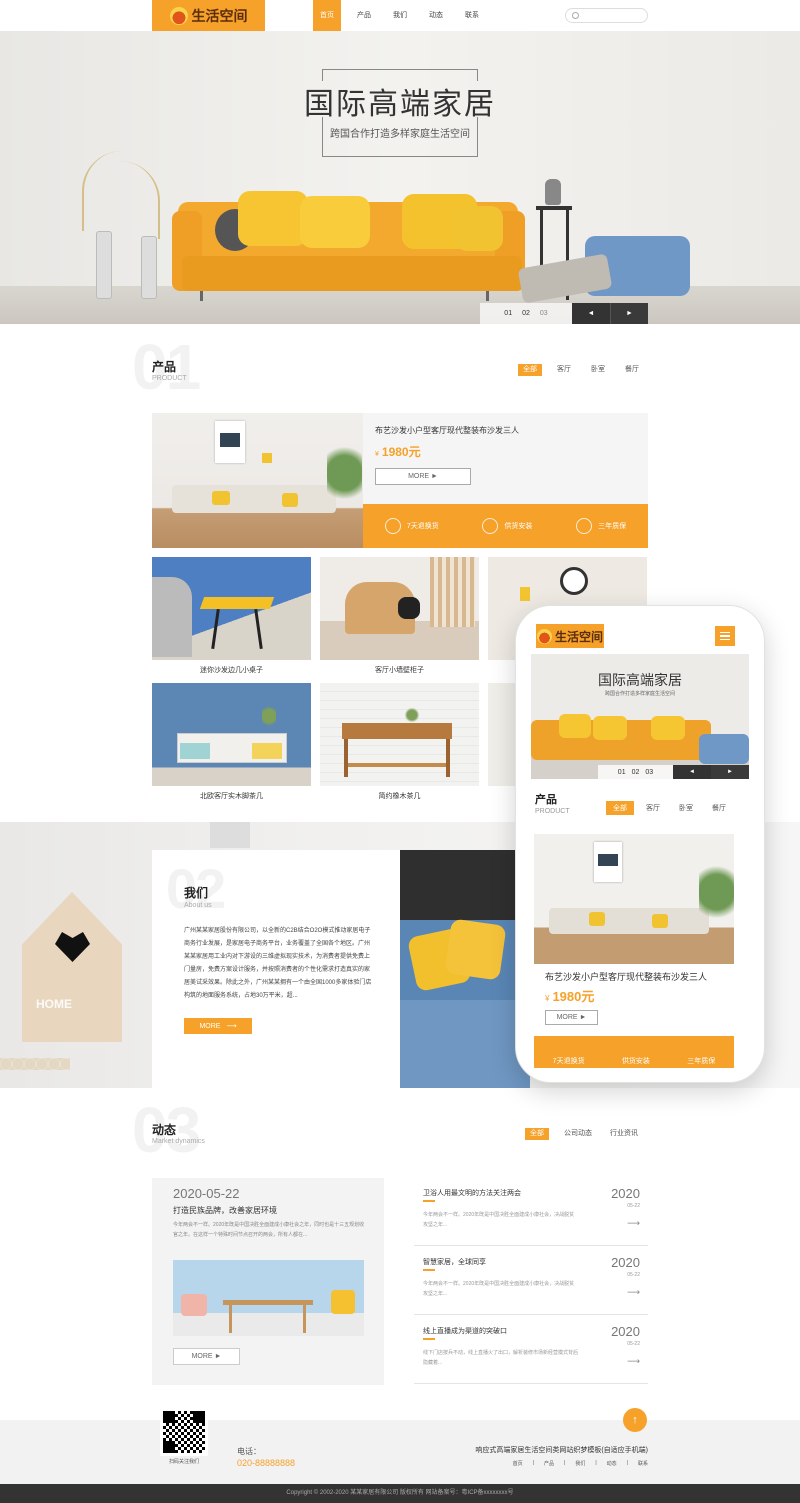  What do you see at coordinates (266, 1463) in the screenshot?
I see `phone-number: 020-88888888` at bounding box center [266, 1463].